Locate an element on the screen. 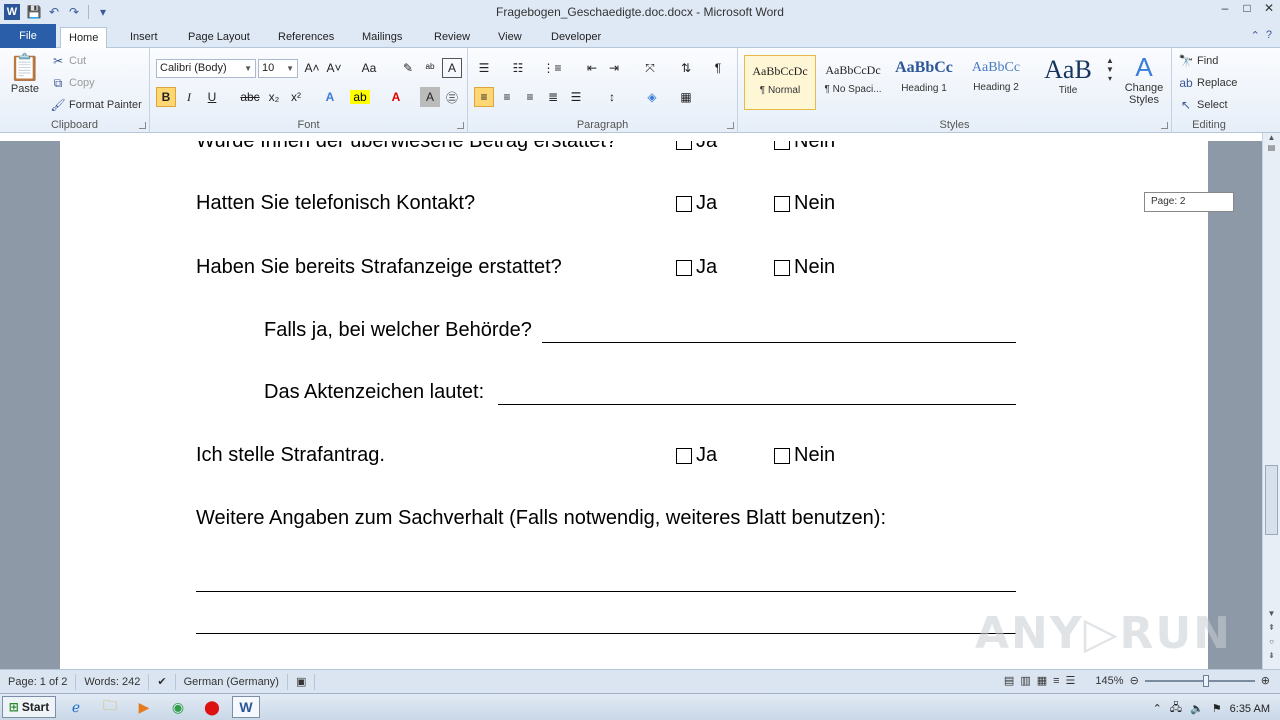 This screenshot has width=1280, height=720. word-count: Words: 242 is located at coordinates (113, 681).